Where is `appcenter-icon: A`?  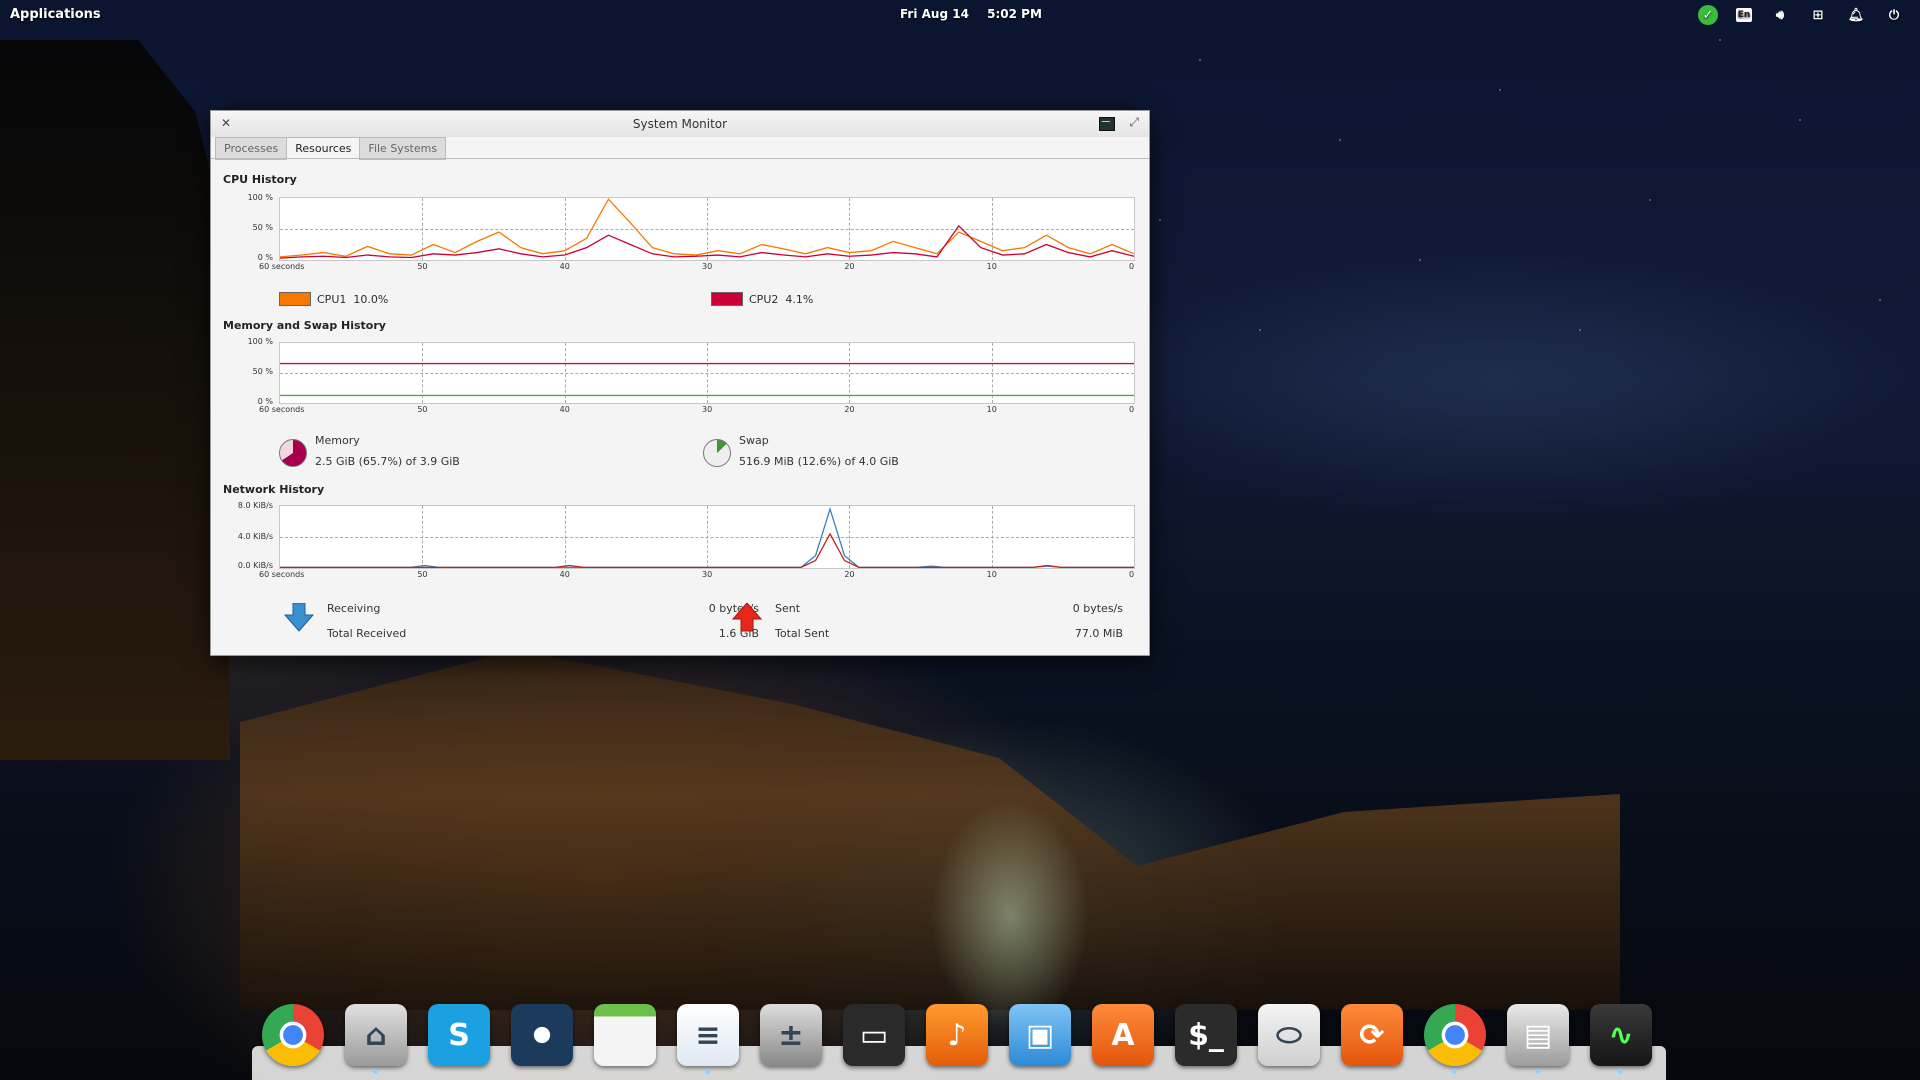 appcenter-icon: A is located at coordinates (1123, 1035).